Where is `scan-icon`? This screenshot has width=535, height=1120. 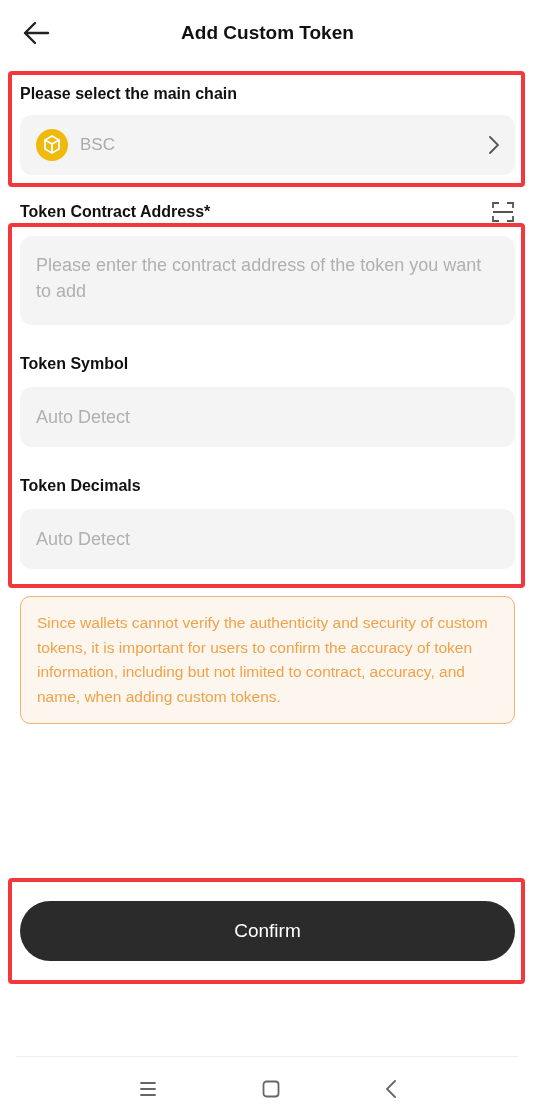 scan-icon is located at coordinates (503, 212).